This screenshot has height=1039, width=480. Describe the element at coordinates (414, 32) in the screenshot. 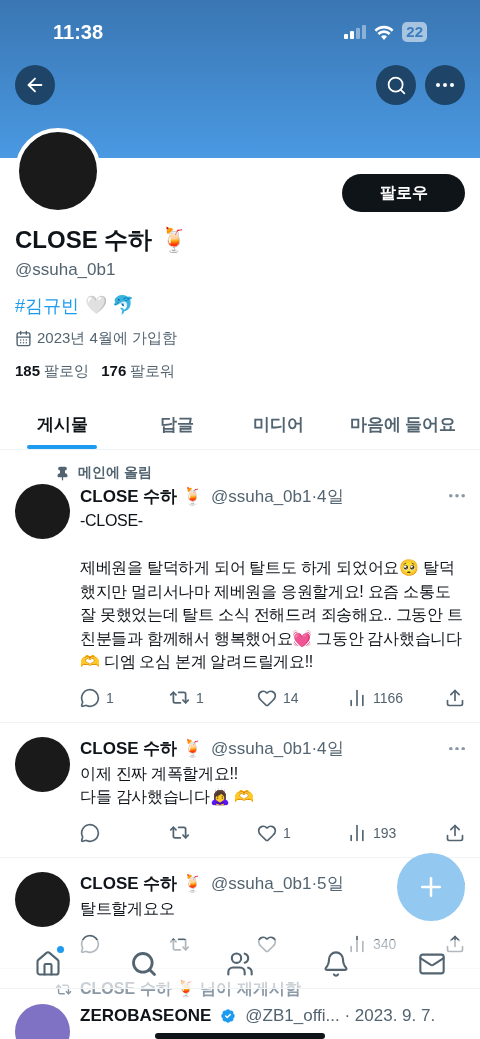

I see `battery-level: 22` at that location.